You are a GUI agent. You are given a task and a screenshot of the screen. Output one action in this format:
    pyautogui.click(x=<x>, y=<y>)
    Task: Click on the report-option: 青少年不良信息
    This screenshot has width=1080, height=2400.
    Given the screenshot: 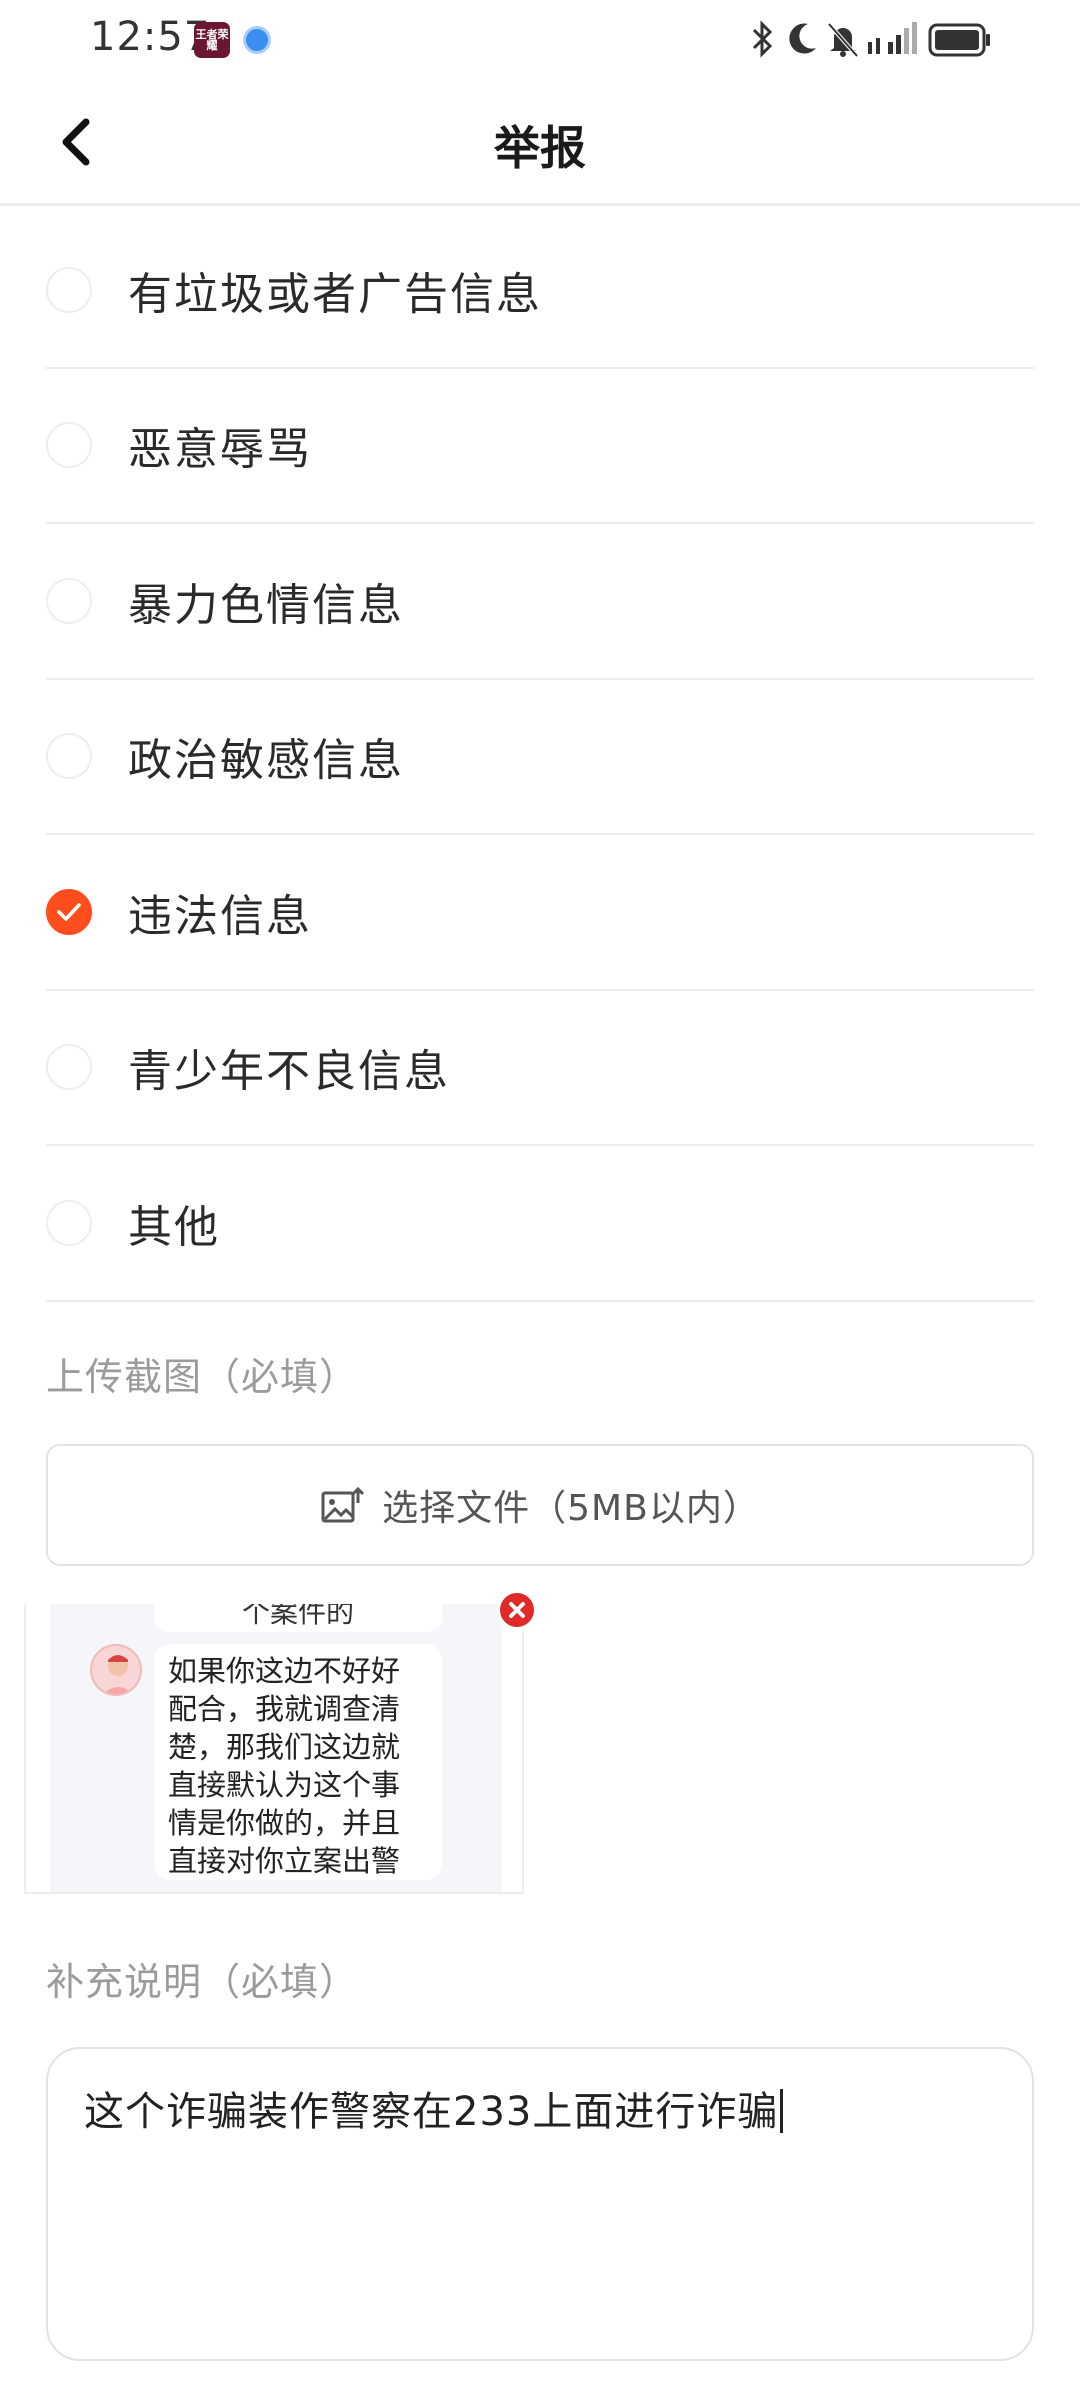 What is the action you would take?
    pyautogui.click(x=540, y=1068)
    